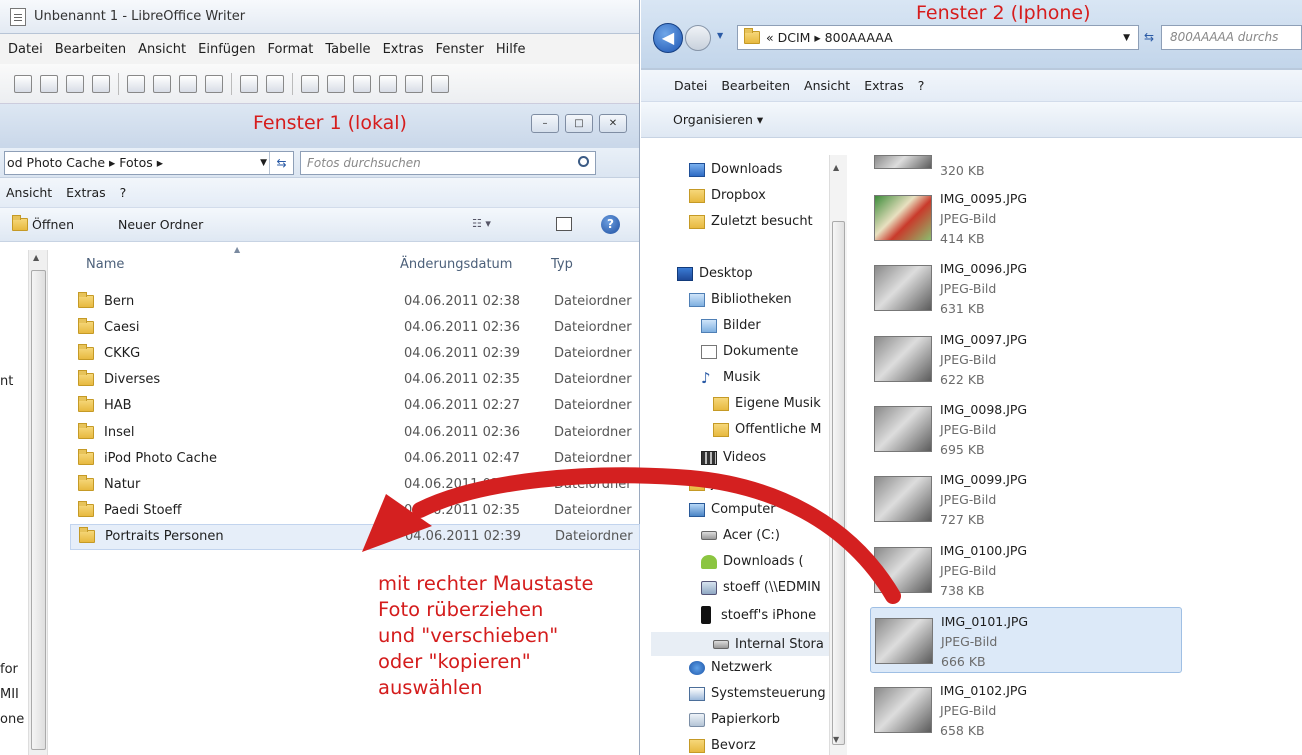 Image resolution: width=1302 pixels, height=755 pixels. What do you see at coordinates (101, 83) in the screenshot?
I see `email-icon` at bounding box center [101, 83].